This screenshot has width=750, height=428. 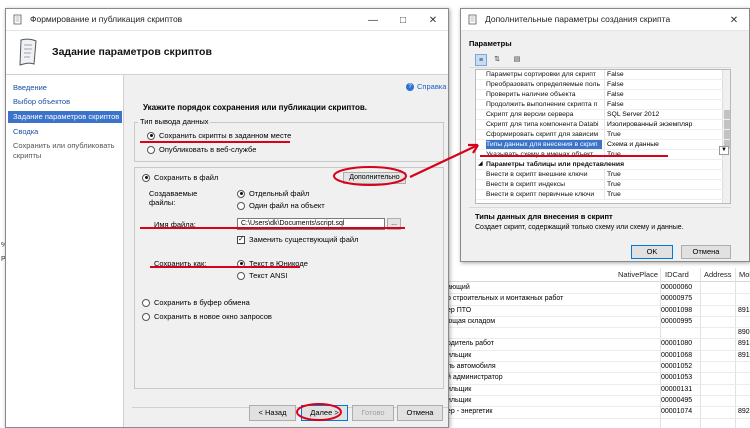 What do you see at coordinates (65, 102) in the screenshot?
I see `nav-select-objects: Выбор объектов` at bounding box center [65, 102].